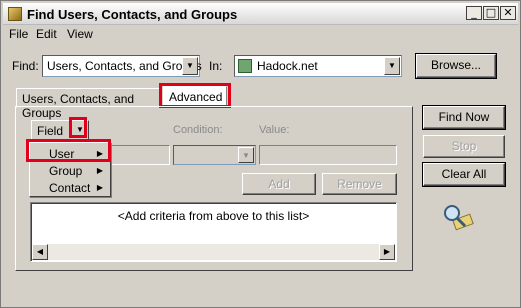 The height and width of the screenshot is (308, 521). What do you see at coordinates (80, 34) in the screenshot?
I see `menu-view: View` at bounding box center [80, 34].